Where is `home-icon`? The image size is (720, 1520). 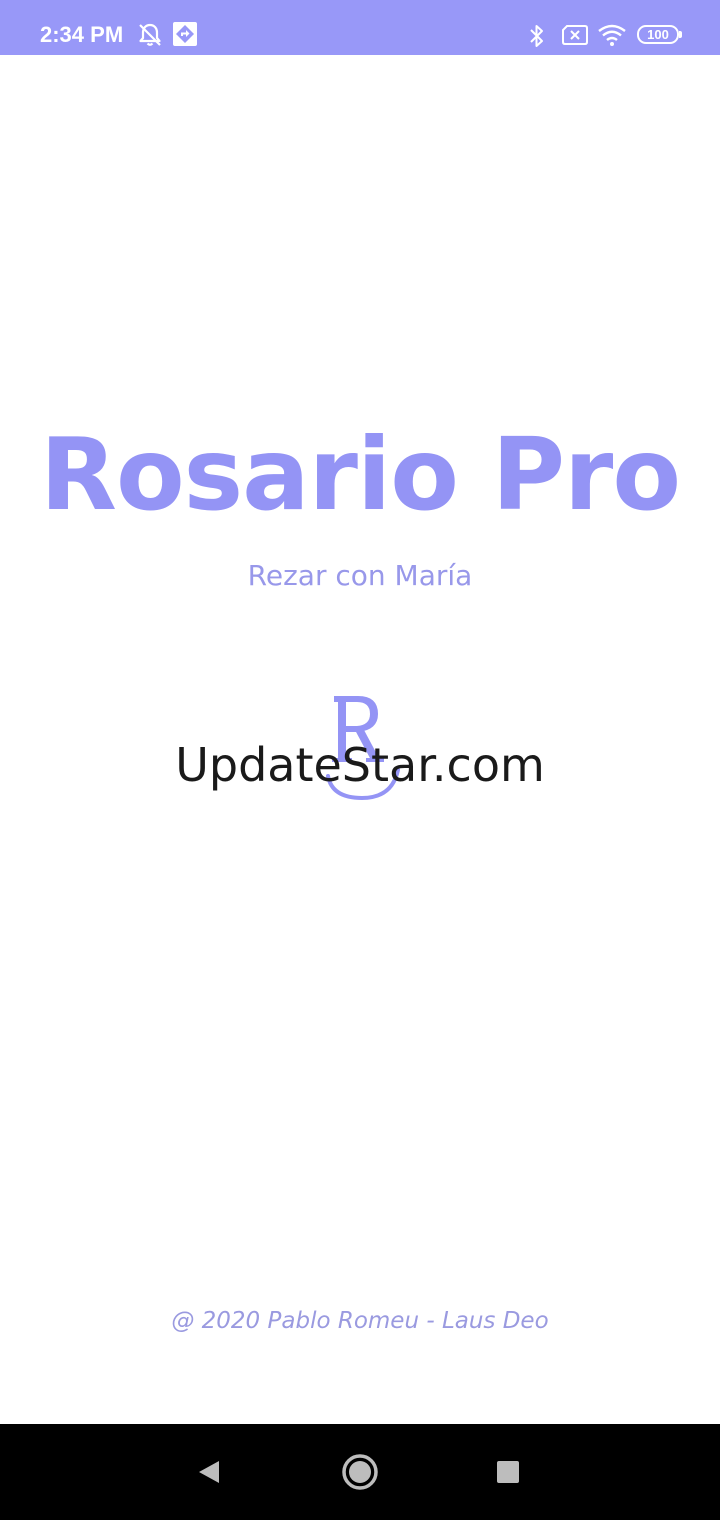
home-icon is located at coordinates (360, 1472).